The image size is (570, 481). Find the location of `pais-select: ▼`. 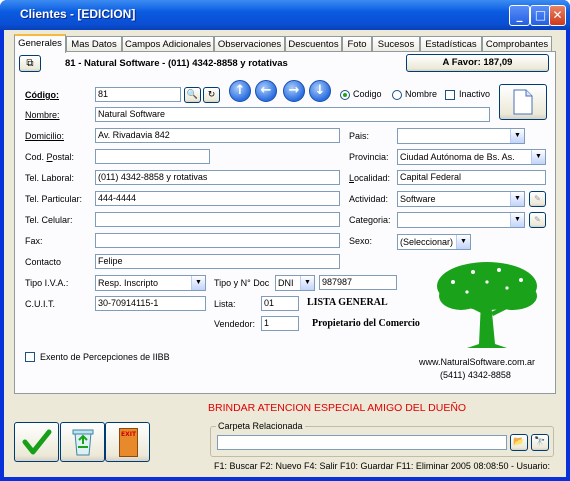

pais-select: ▼ is located at coordinates (461, 136).